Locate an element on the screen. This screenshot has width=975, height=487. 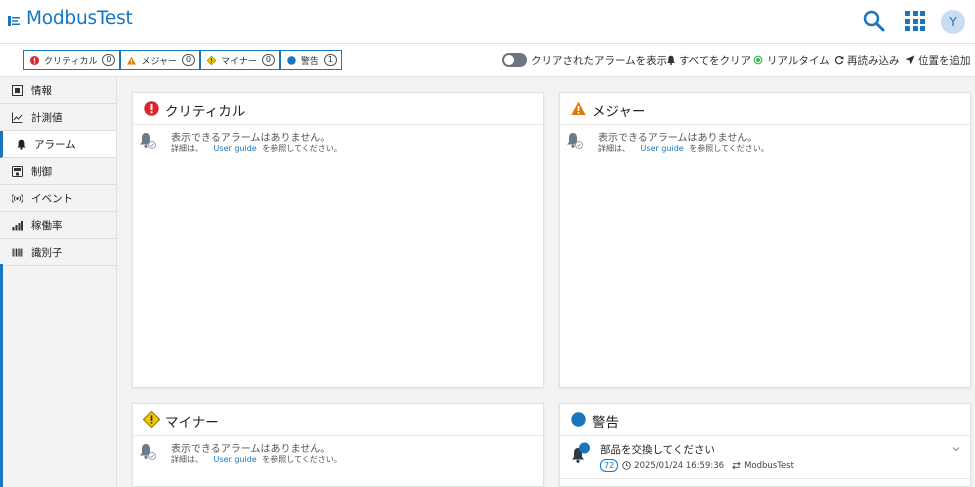
sidebar-item-label: 稼働率 is located at coordinates (47, 226).